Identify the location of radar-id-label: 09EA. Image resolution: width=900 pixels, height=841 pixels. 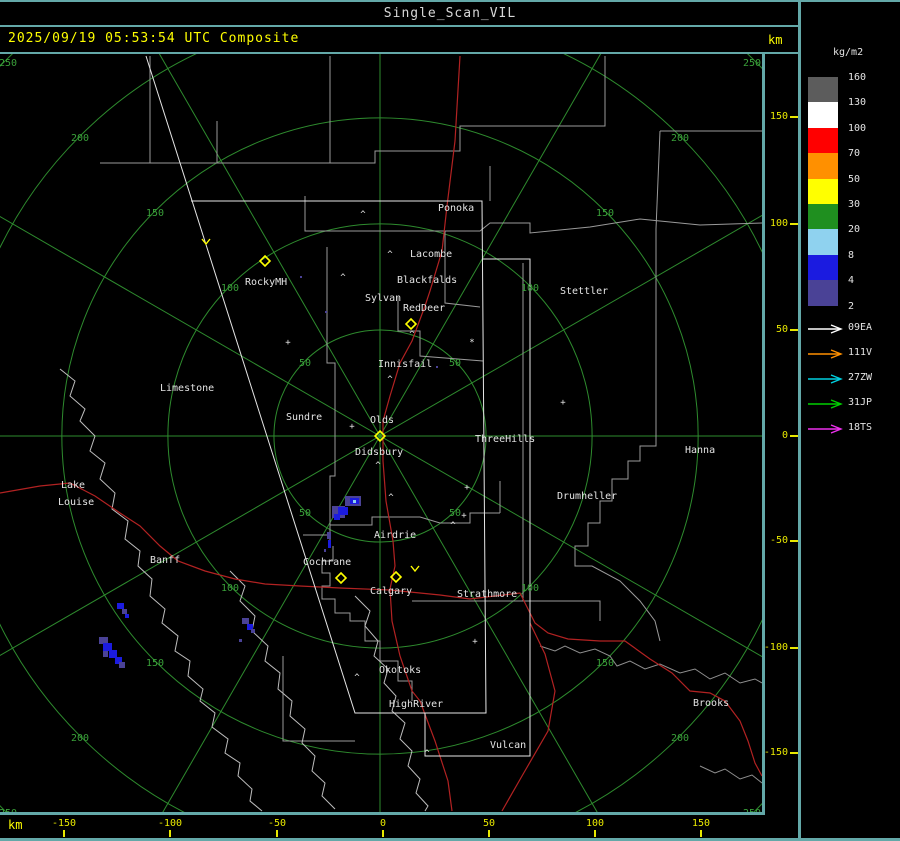
(860, 327).